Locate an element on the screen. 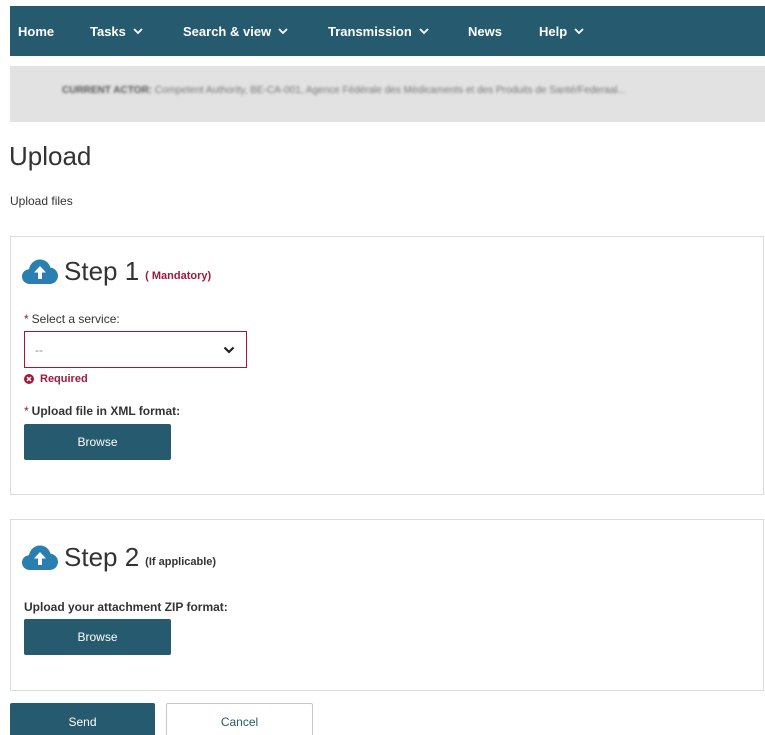 Image resolution: width=765 pixels, height=735 pixels. nav-tasks: Tasks is located at coordinates (116, 31).